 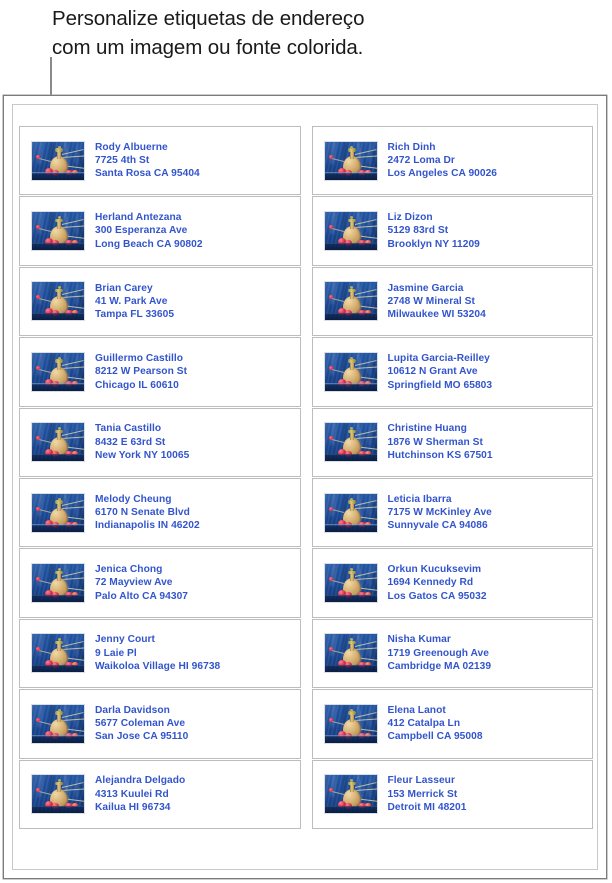 I want to click on recipient-name: Lupita Garcia-Reilley, so click(x=438, y=358).